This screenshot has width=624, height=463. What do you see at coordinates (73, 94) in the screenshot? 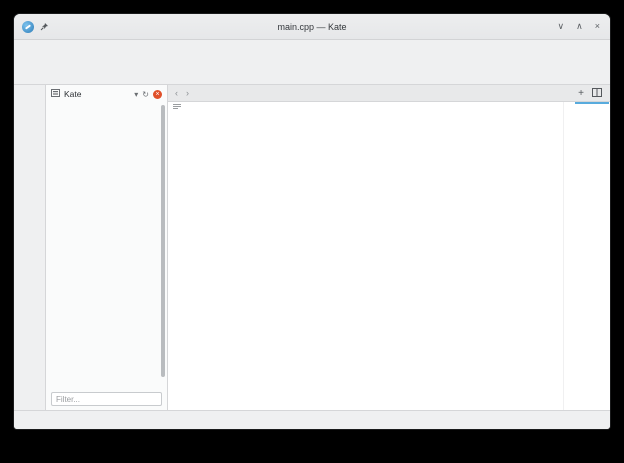
I see `project-selector: Kate` at bounding box center [73, 94].